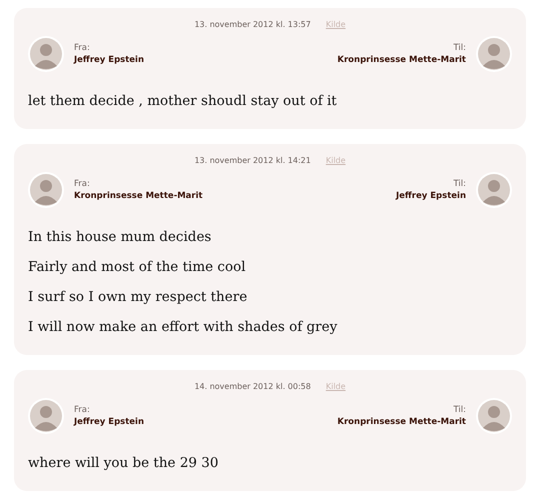 The width and height of the screenshot is (536, 500). I want to click on message-text: I will now make an effort with shades of grey, so click(183, 327).